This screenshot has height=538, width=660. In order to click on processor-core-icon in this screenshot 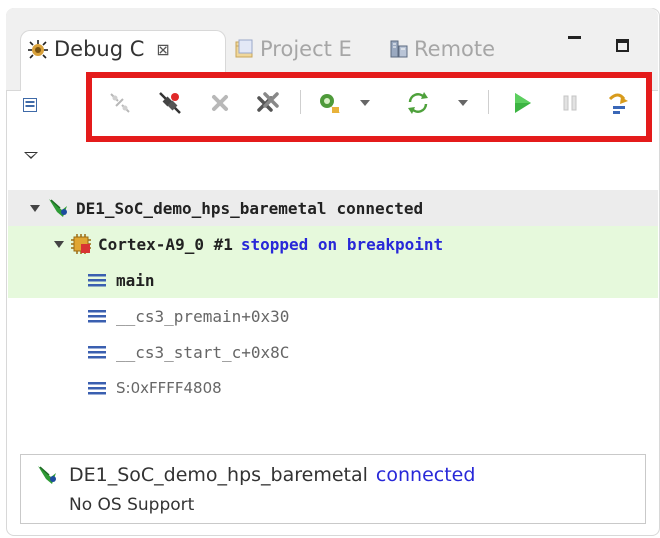, I will do `click(81, 244)`.